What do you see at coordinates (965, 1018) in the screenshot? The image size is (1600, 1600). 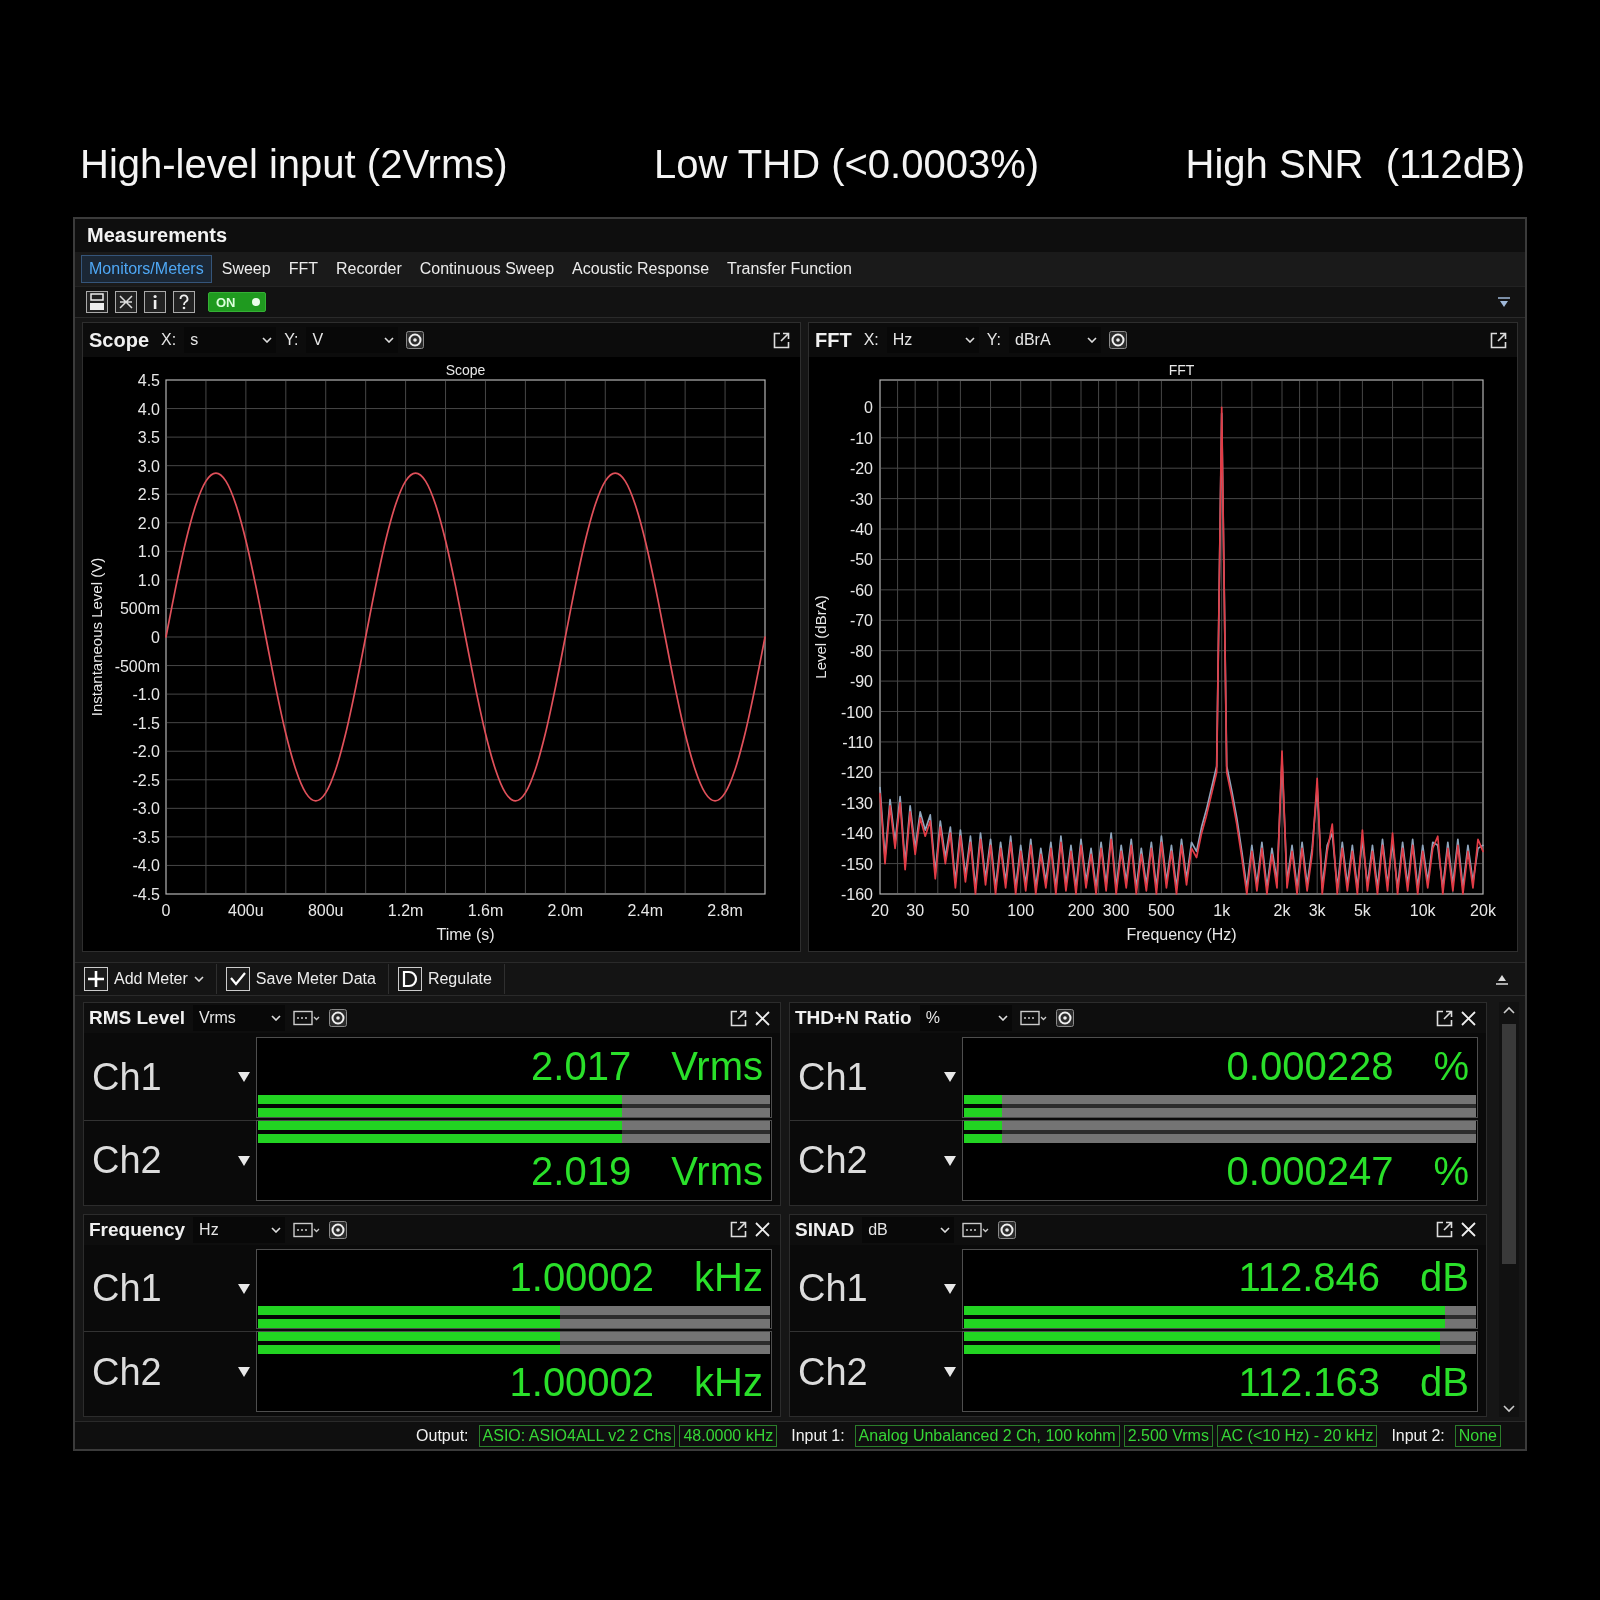 I see `unit-dropdown: %` at bounding box center [965, 1018].